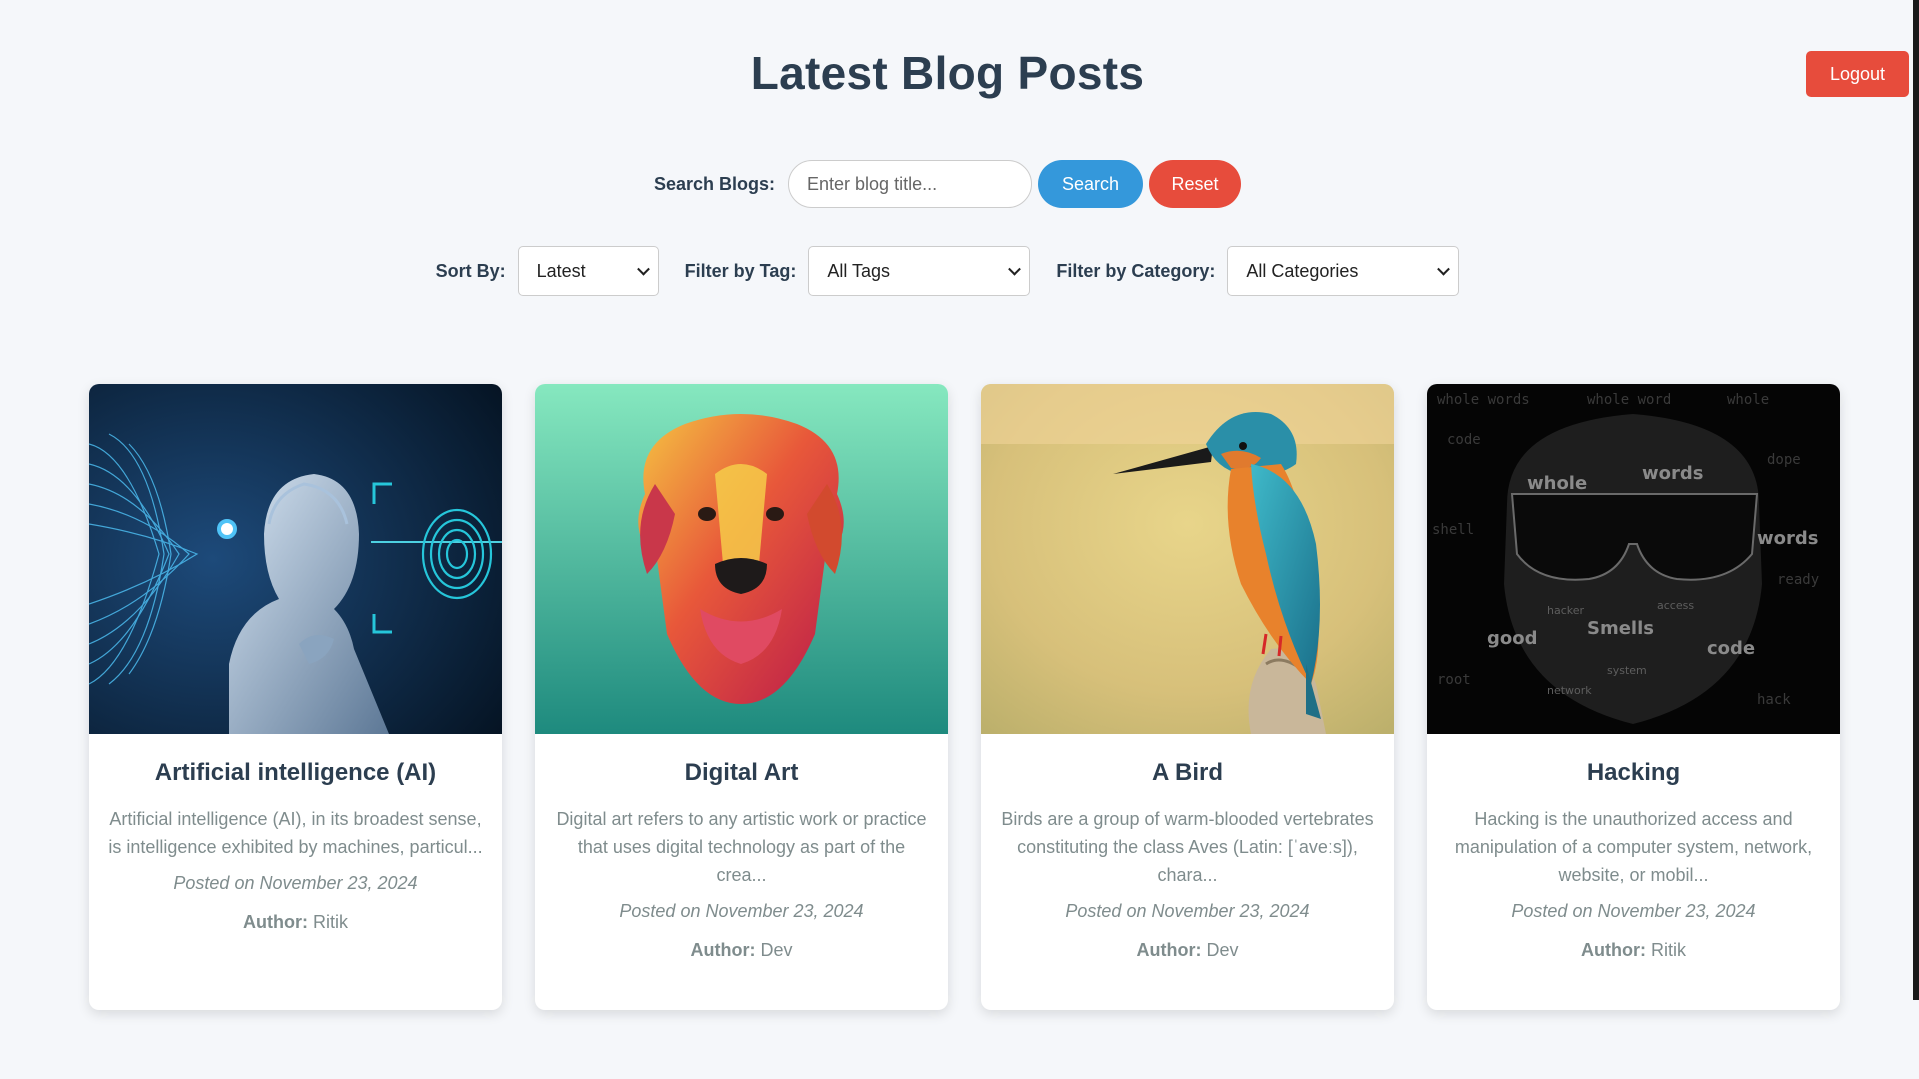  I want to click on svg-text: Smells, so click(1620, 628).